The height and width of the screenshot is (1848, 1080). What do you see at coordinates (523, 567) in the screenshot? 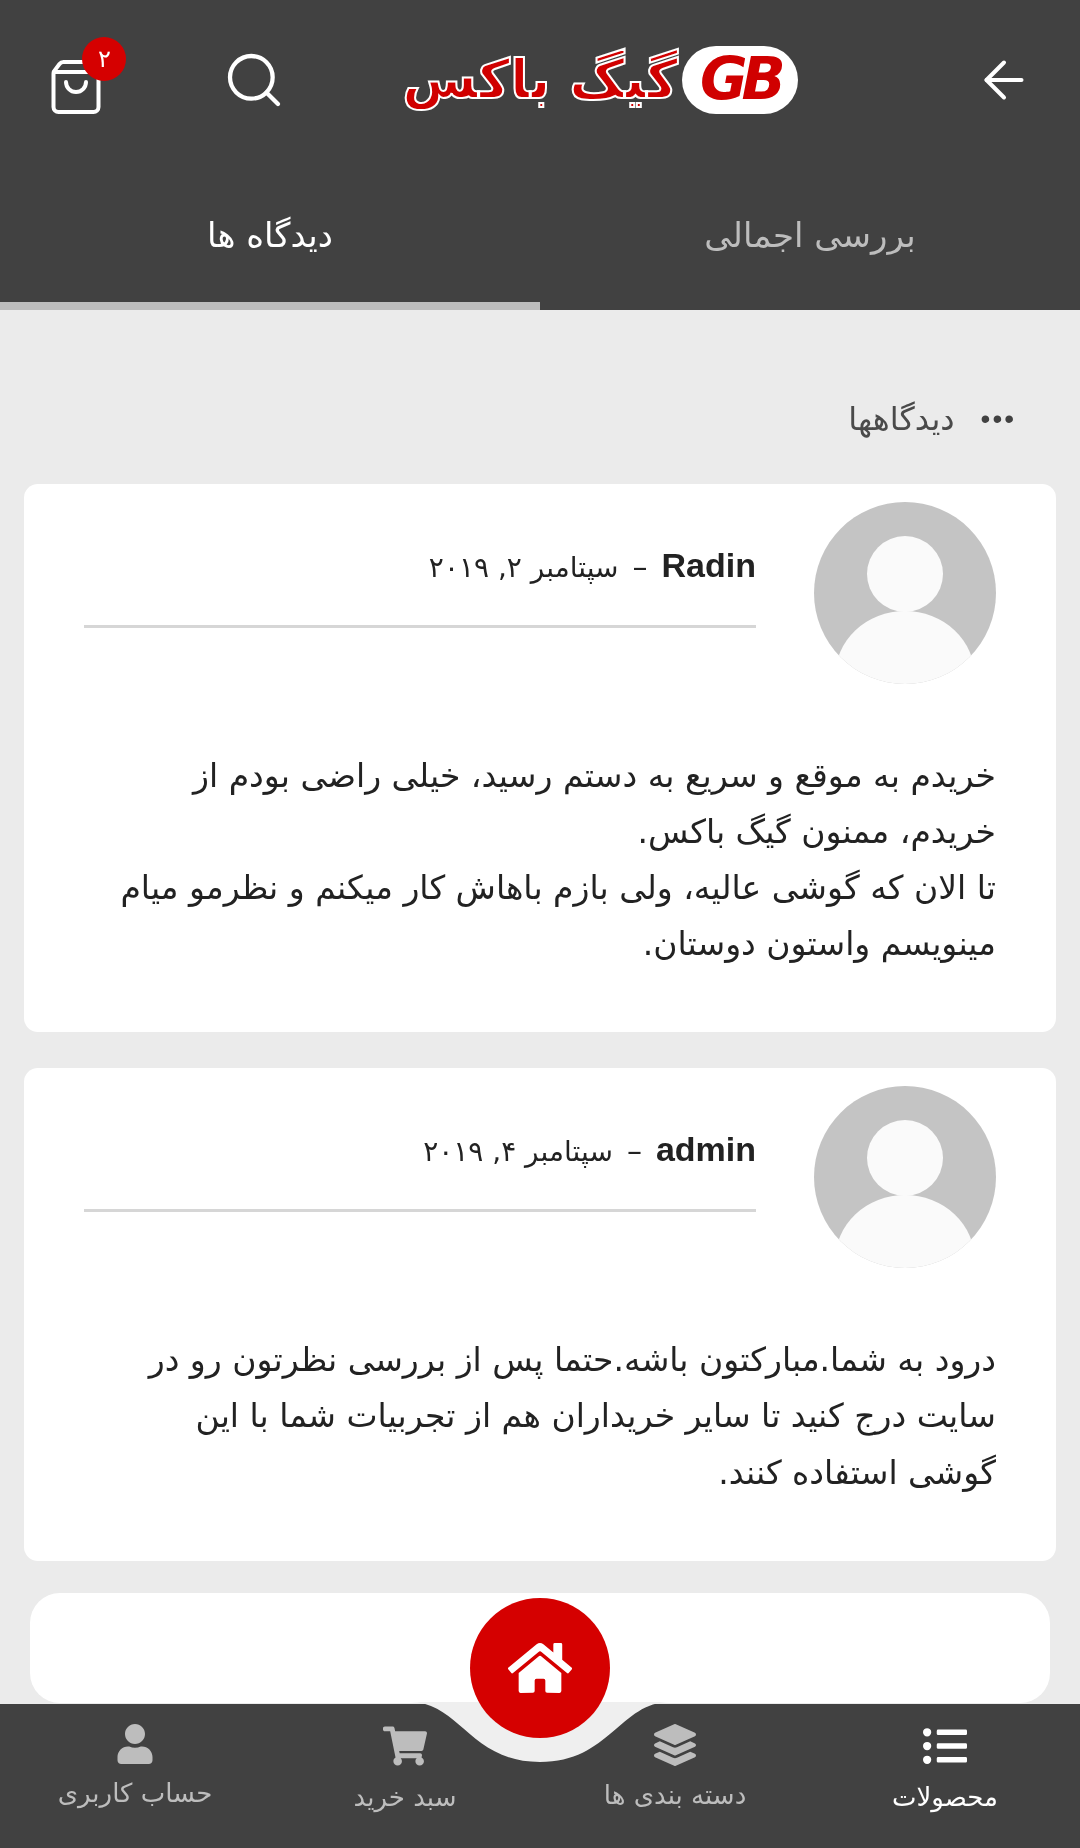
I see `comment-date: سپتامبر ۲, ۲۰۱۹` at bounding box center [523, 567].